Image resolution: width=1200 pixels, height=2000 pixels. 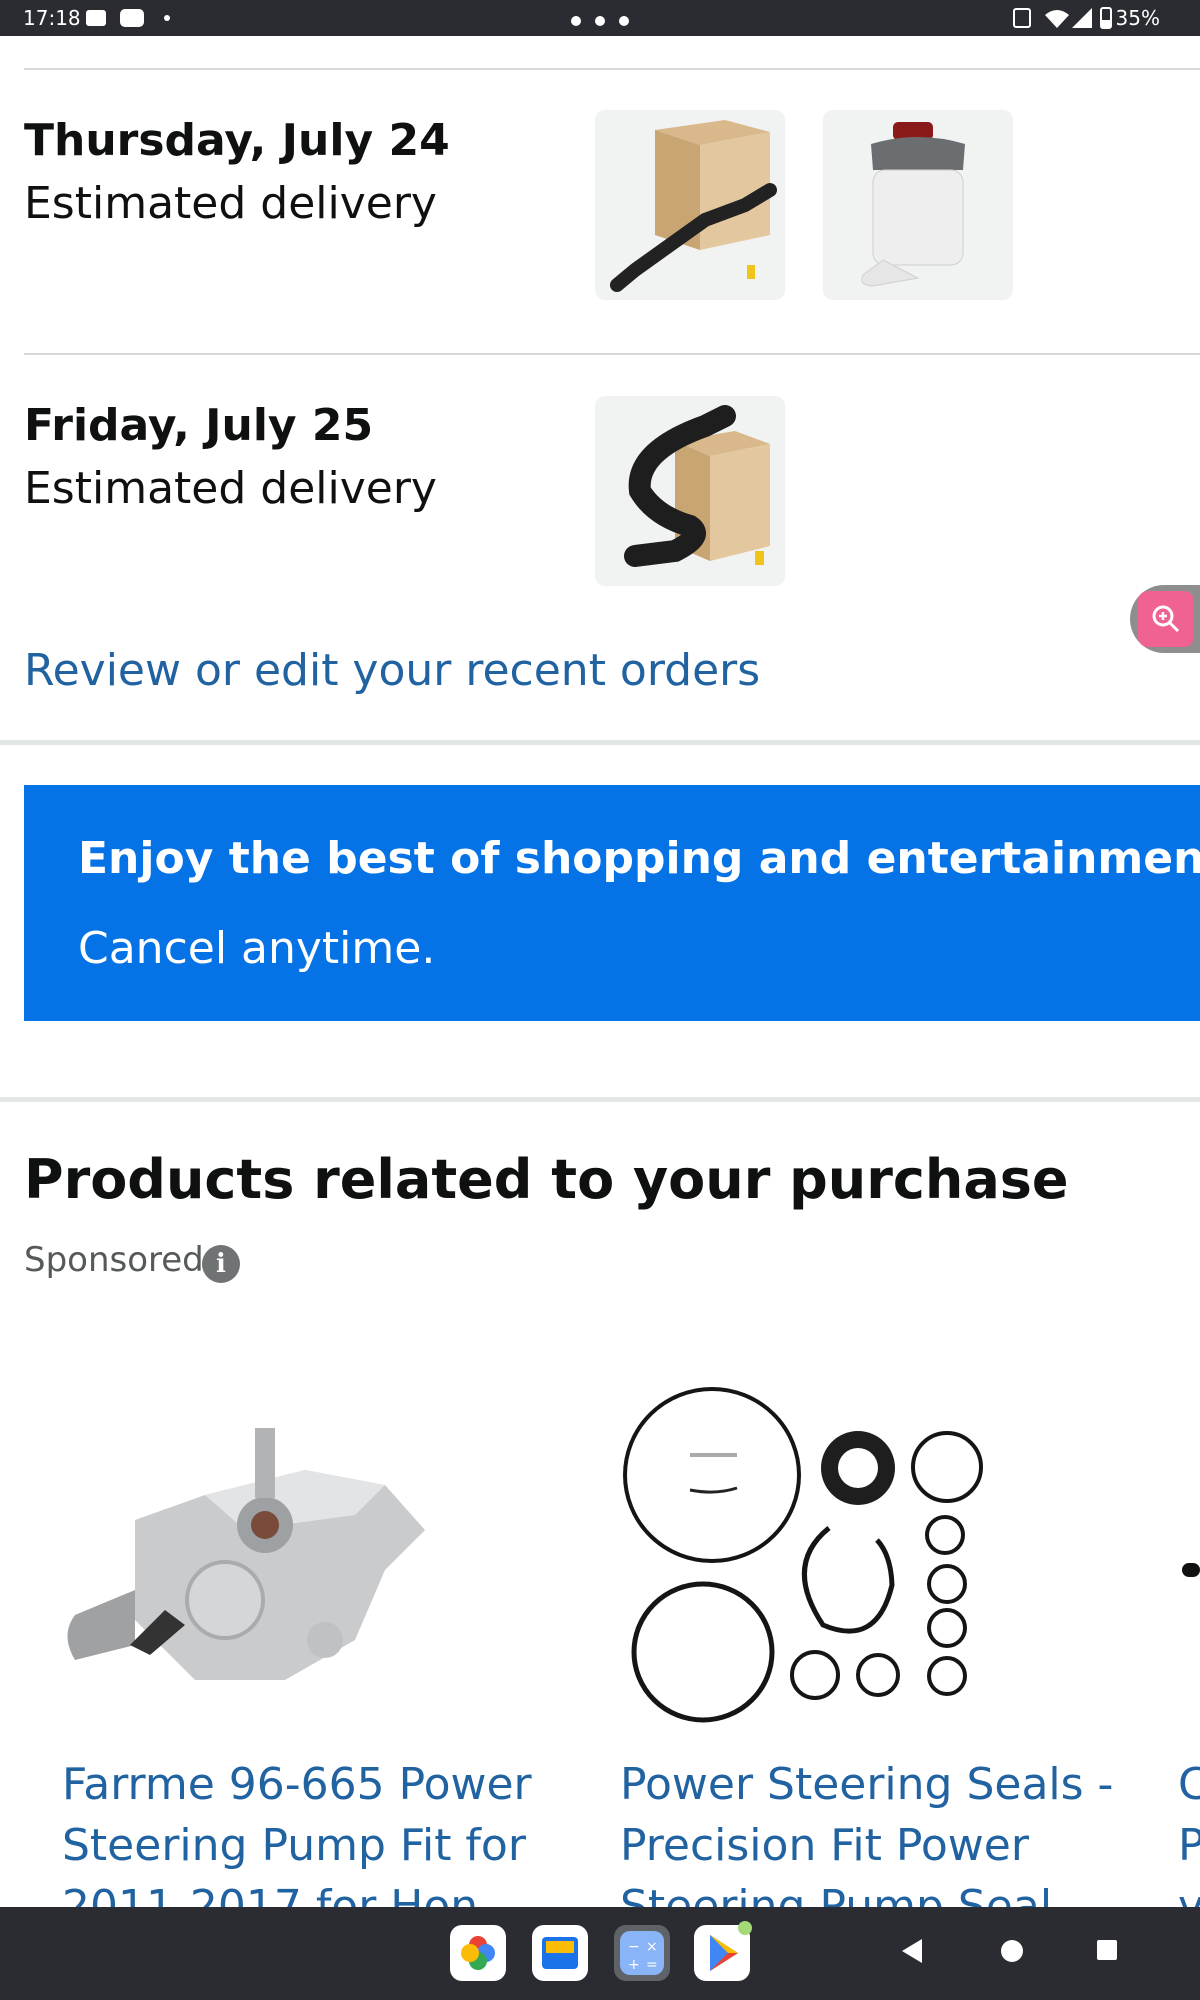 I want to click on slides-icon, so click(x=560, y=1953).